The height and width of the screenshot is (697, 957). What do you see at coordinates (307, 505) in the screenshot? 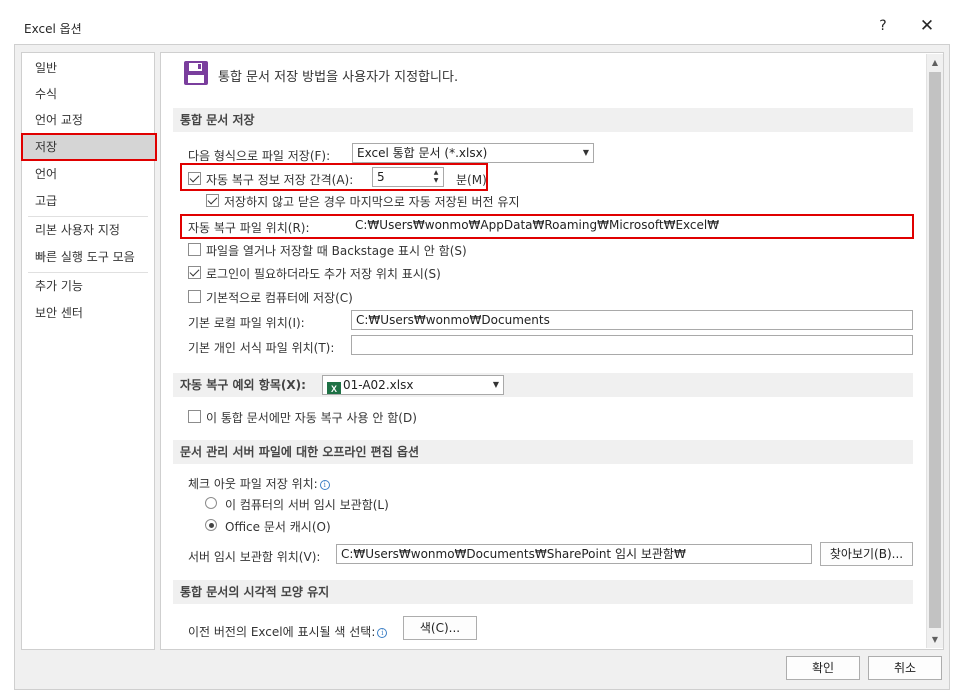
I see `server-drafts-option-label: 이 컴퓨터의 서버 임시 보관함(L)` at bounding box center [307, 505].